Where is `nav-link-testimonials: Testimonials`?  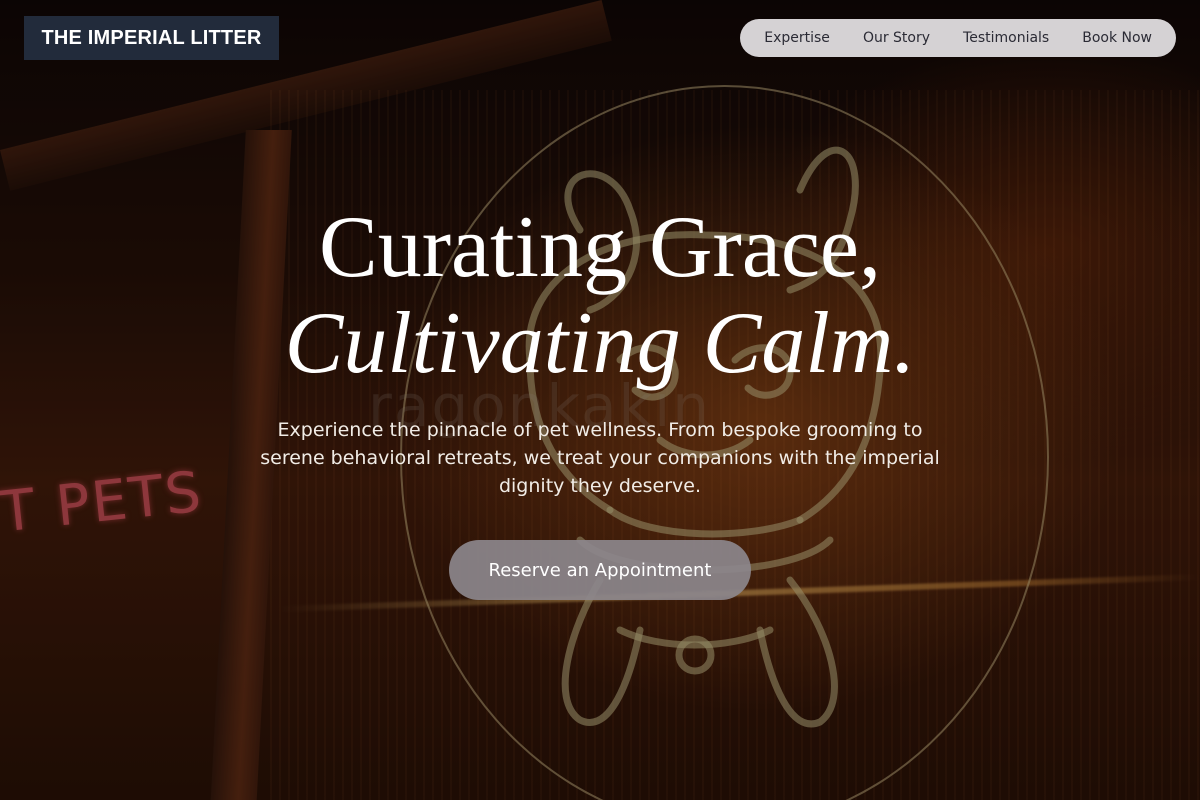
nav-link-testimonials: Testimonials is located at coordinates (1006, 38).